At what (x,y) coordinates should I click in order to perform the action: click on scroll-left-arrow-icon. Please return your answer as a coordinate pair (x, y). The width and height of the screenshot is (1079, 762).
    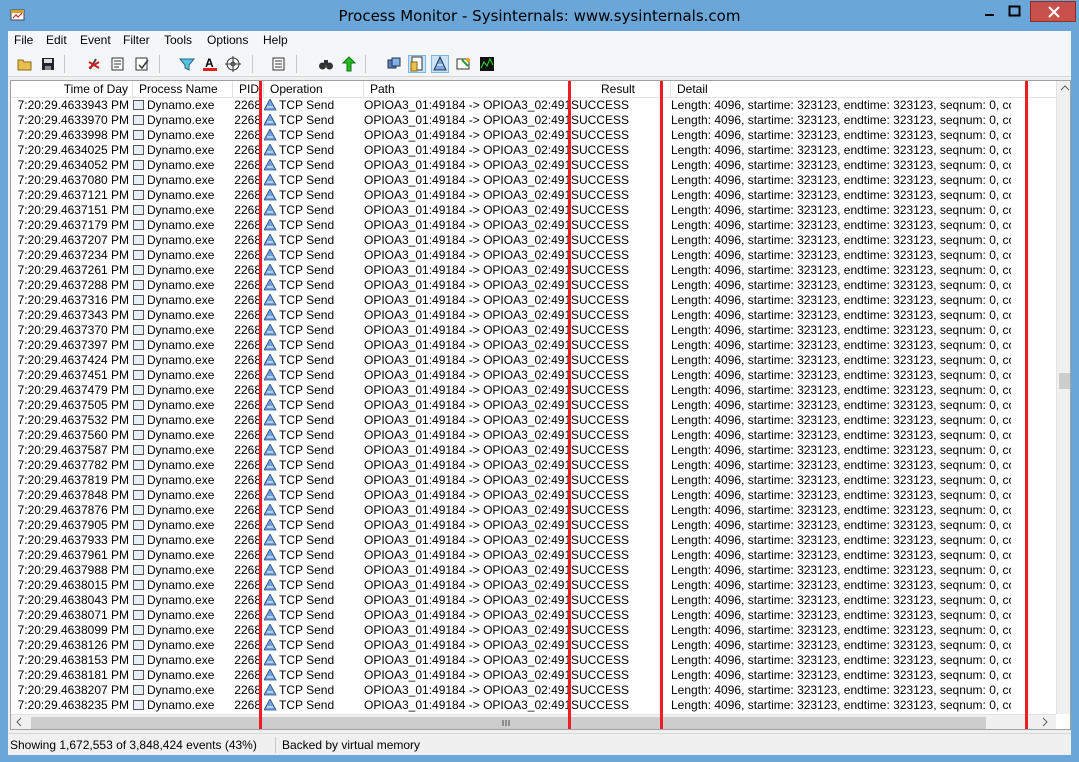
    Looking at the image, I should click on (19, 722).